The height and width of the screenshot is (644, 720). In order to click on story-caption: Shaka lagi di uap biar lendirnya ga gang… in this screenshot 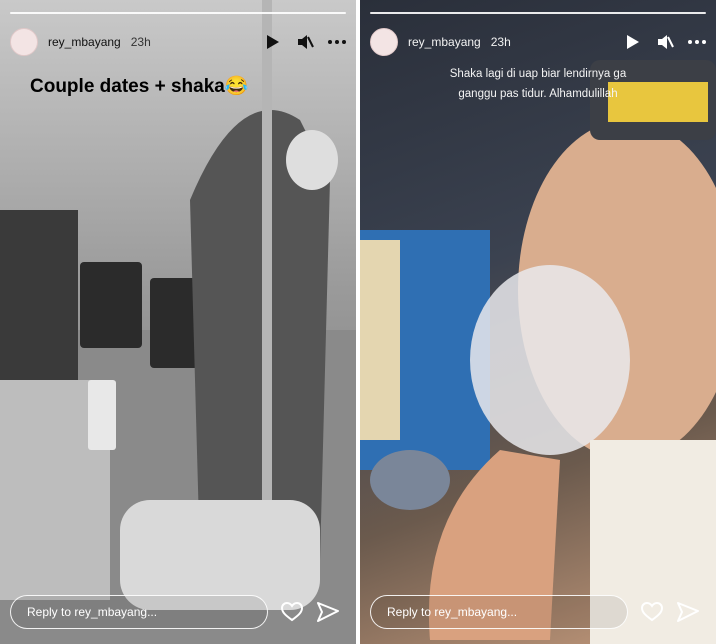, I will do `click(538, 84)`.